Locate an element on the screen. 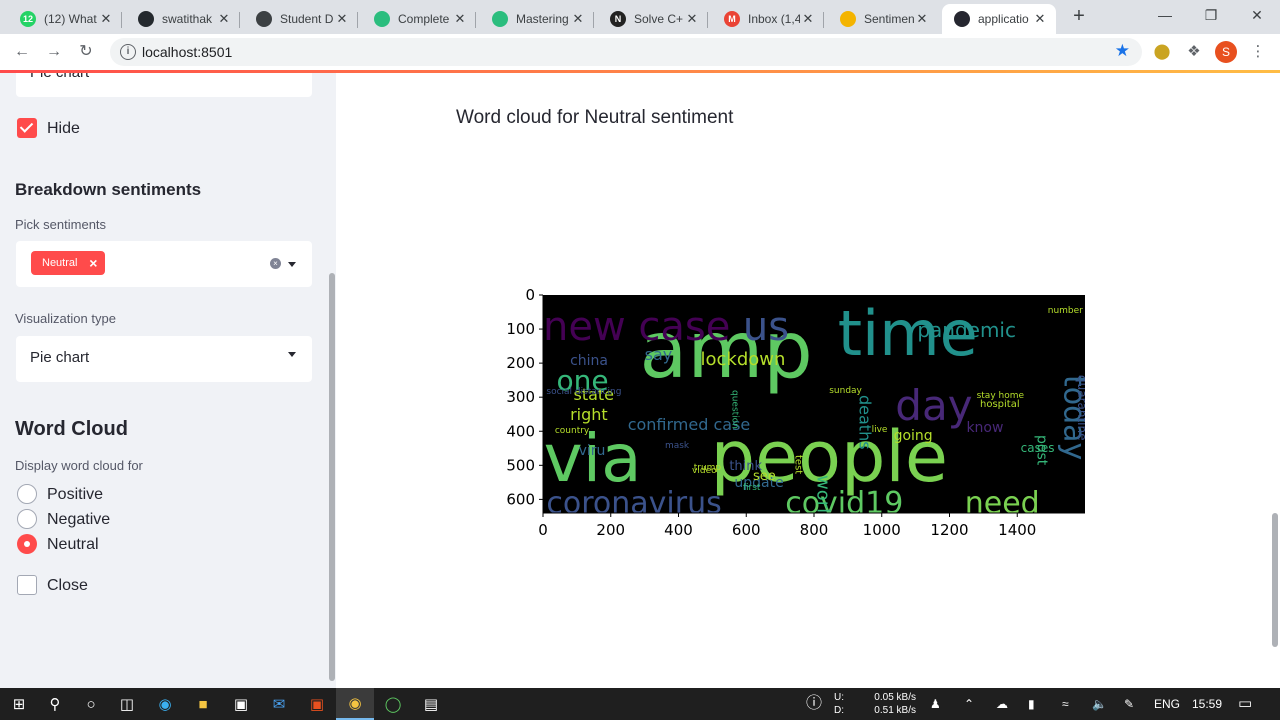  notification-icon: ▭ is located at coordinates (1245, 704).